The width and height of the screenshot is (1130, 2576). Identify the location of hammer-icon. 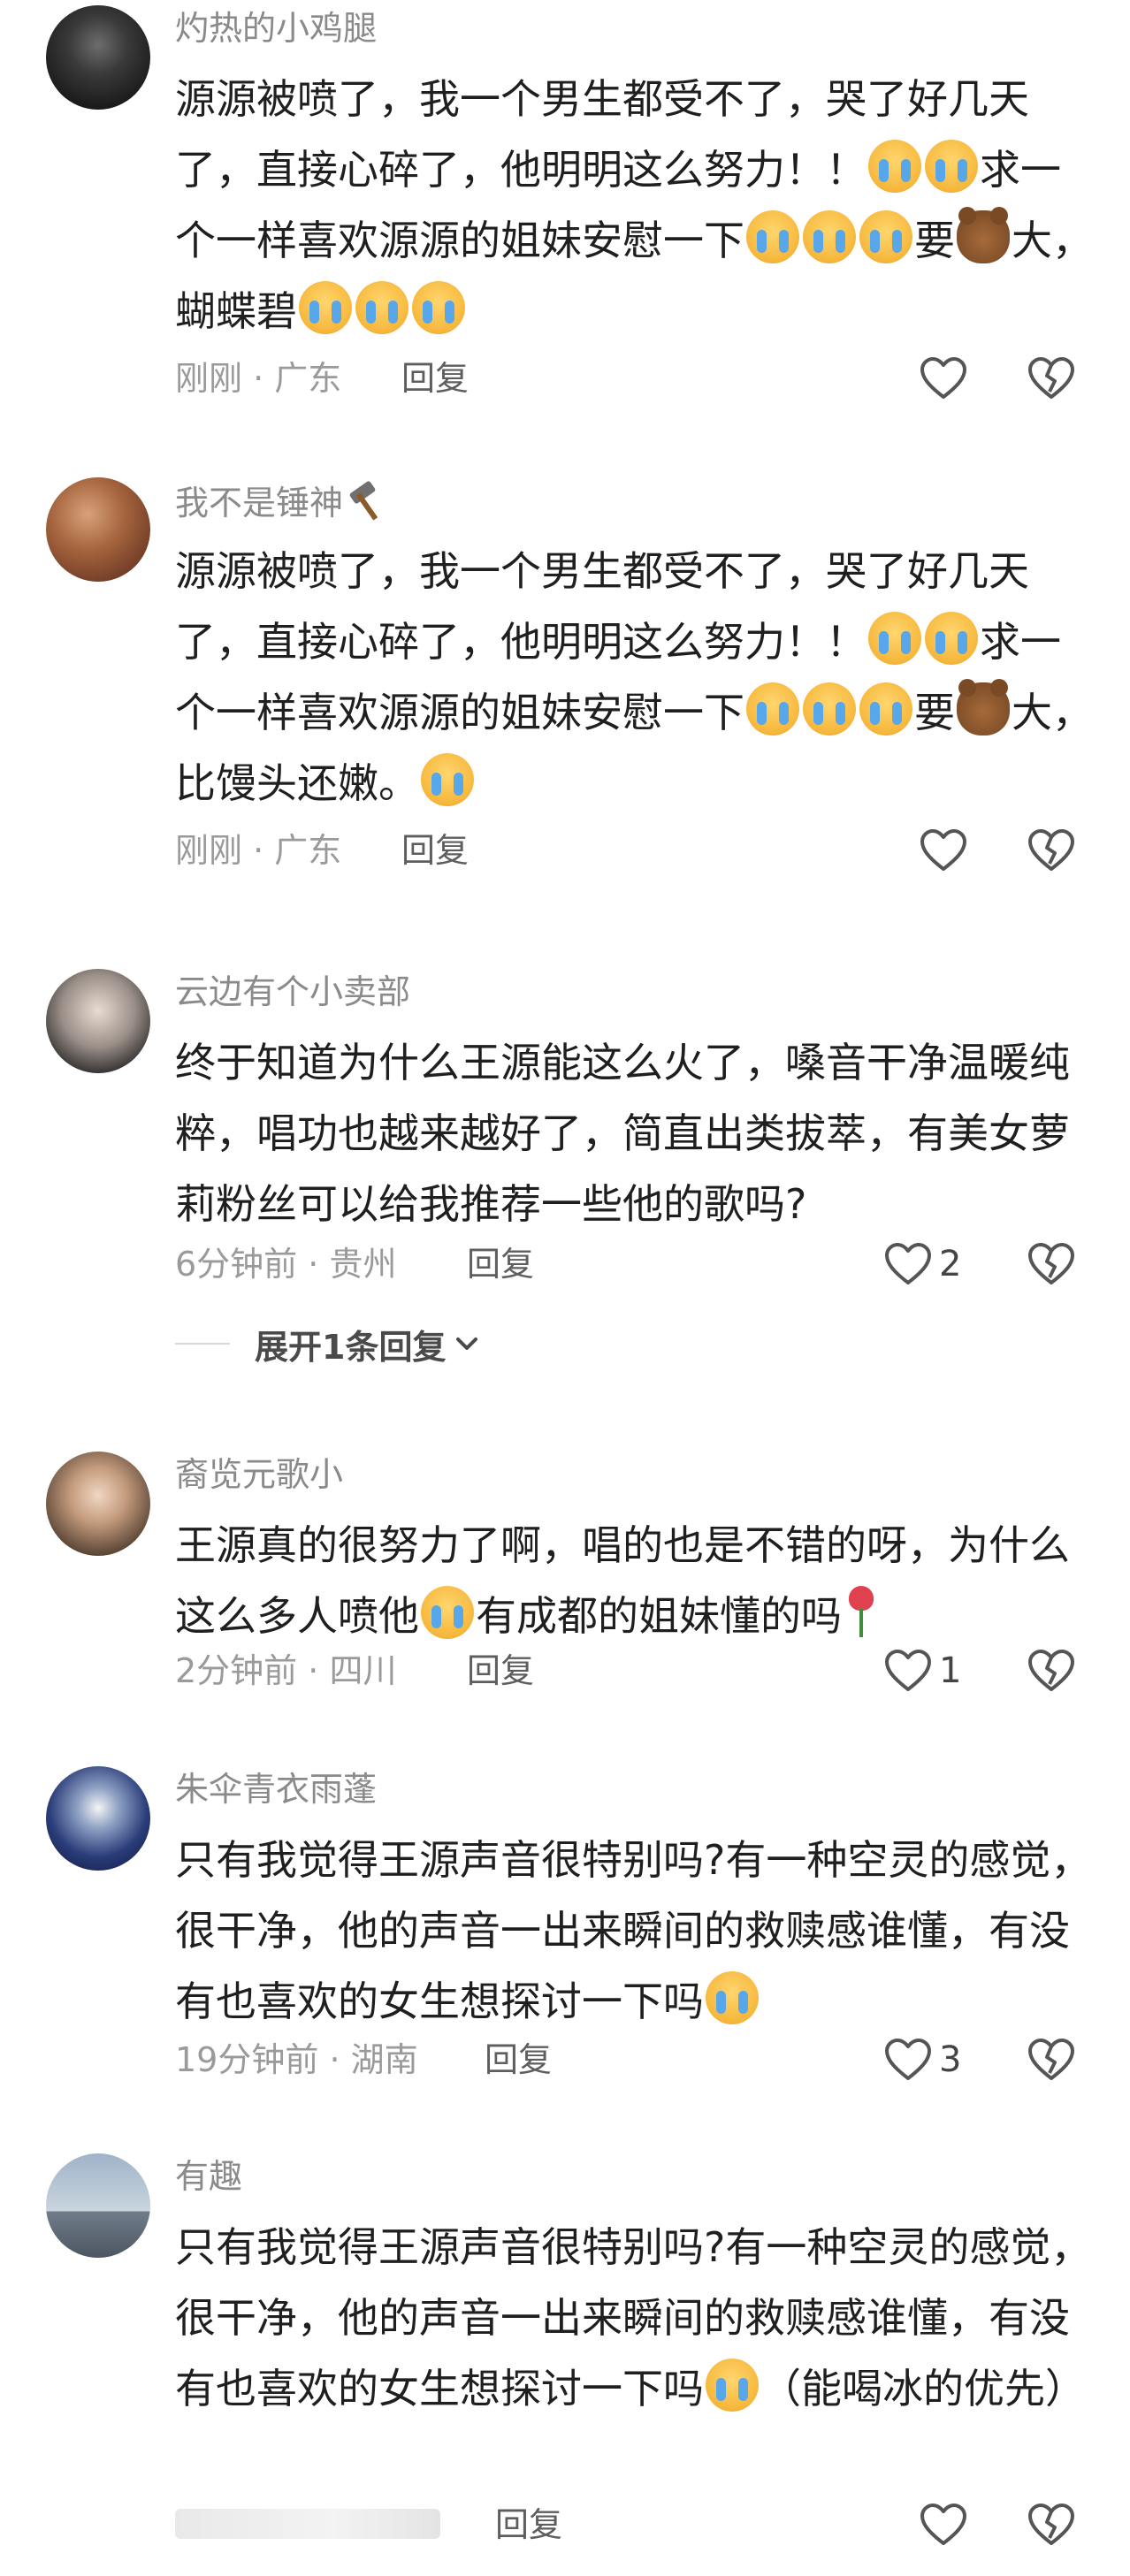
(367, 501).